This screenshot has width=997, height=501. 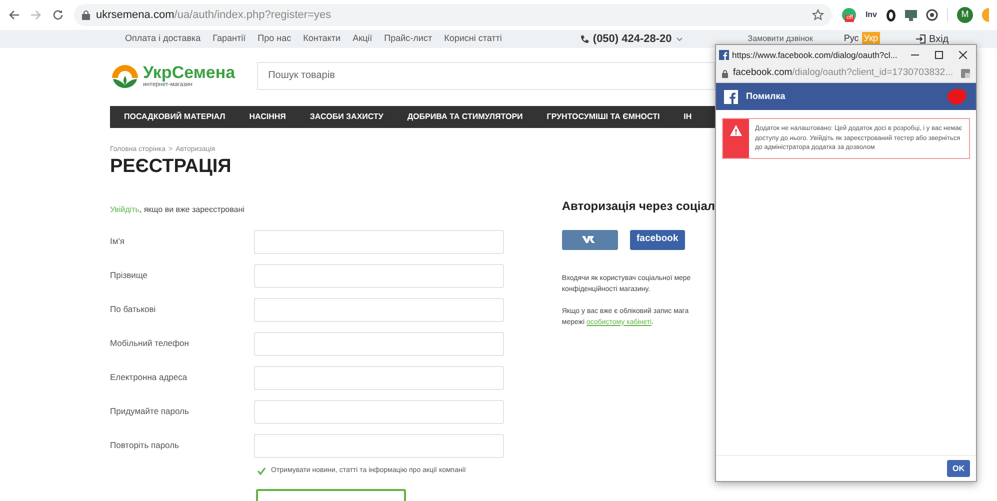 I want to click on field-label: Ім'я, so click(x=118, y=241).